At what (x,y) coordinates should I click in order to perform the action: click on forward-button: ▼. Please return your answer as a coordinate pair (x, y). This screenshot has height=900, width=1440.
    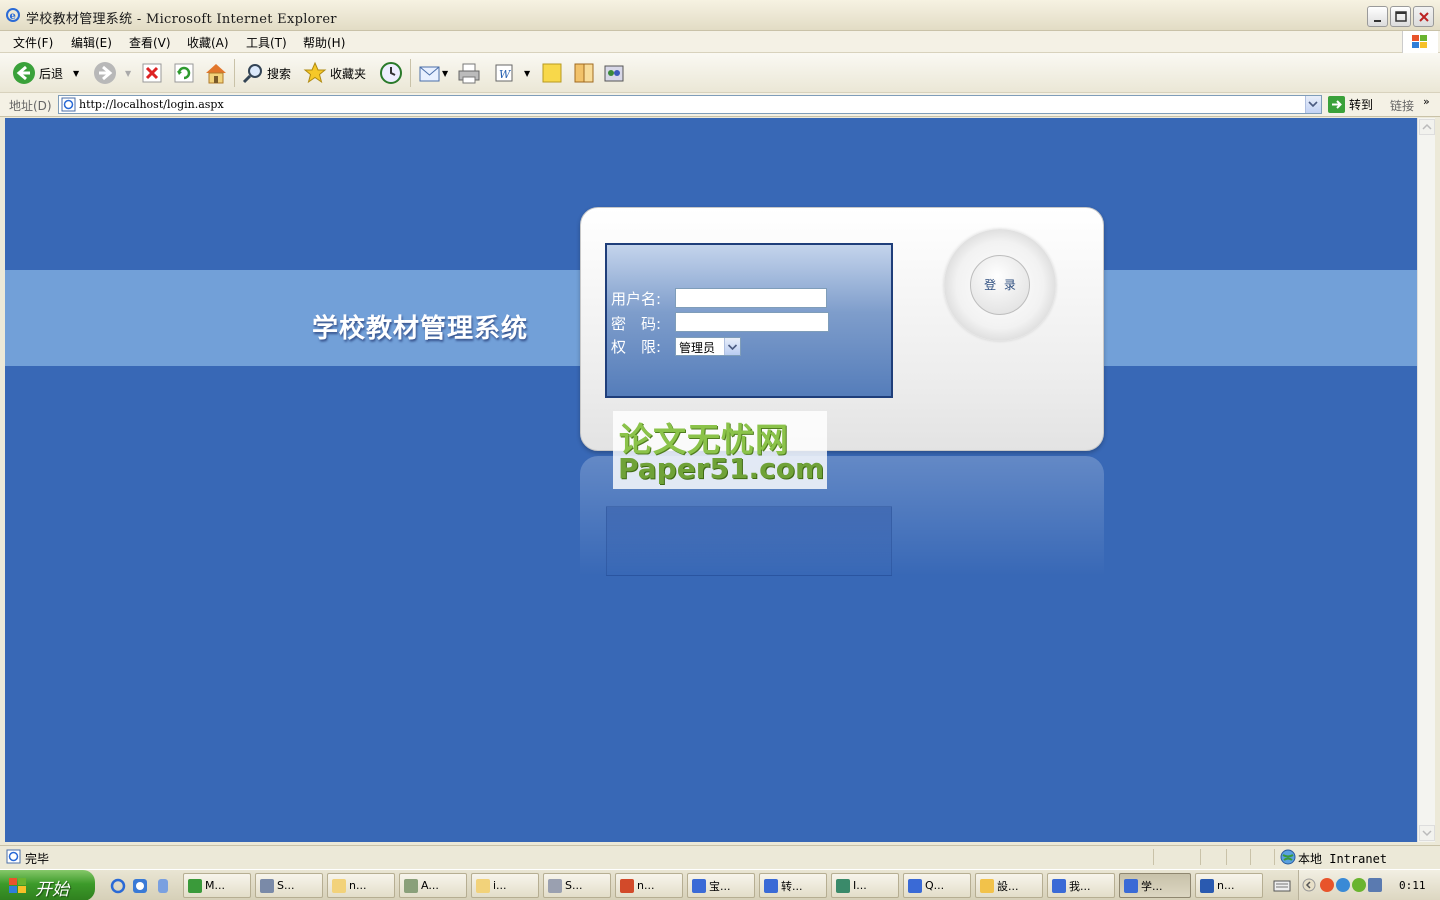
    Looking at the image, I should click on (112, 73).